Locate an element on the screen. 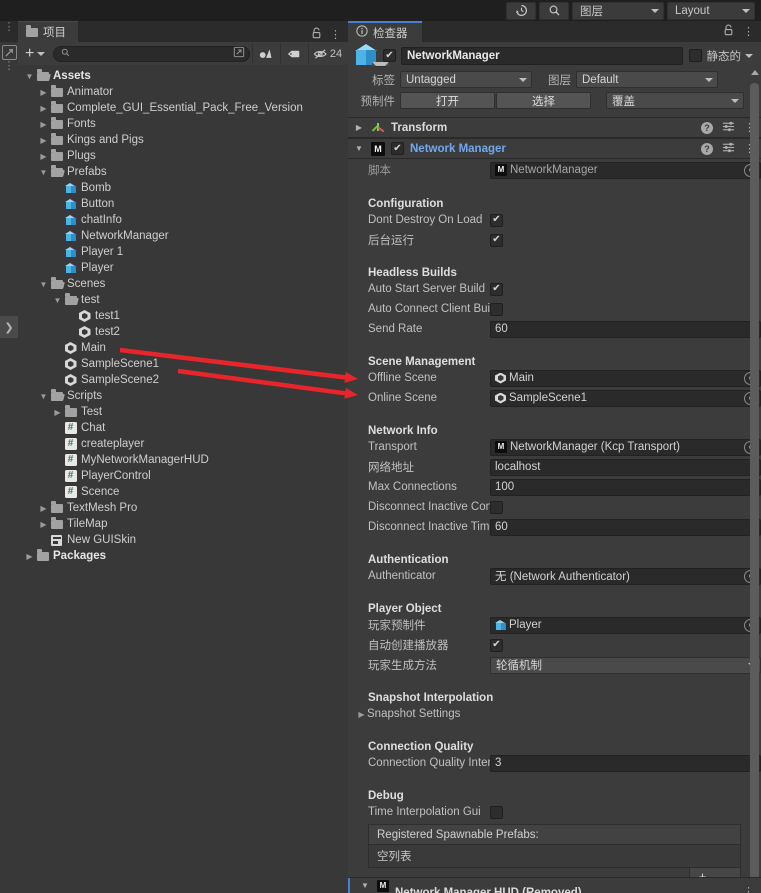  search-icon is located at coordinates (554, 10).